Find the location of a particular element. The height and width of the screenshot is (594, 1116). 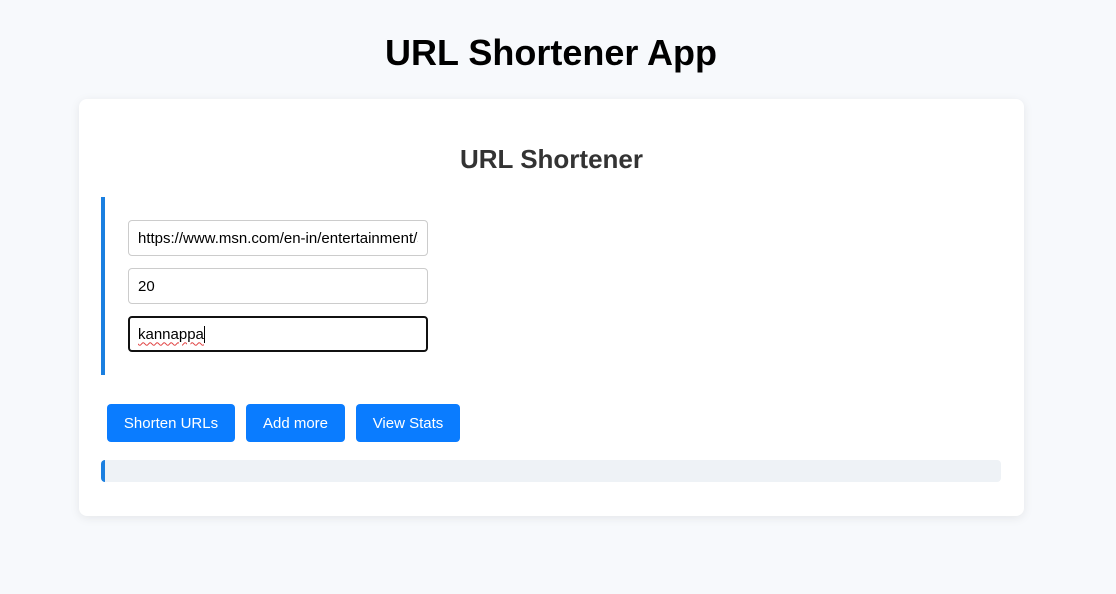

card-title: URL Shortener is located at coordinates (551, 159).